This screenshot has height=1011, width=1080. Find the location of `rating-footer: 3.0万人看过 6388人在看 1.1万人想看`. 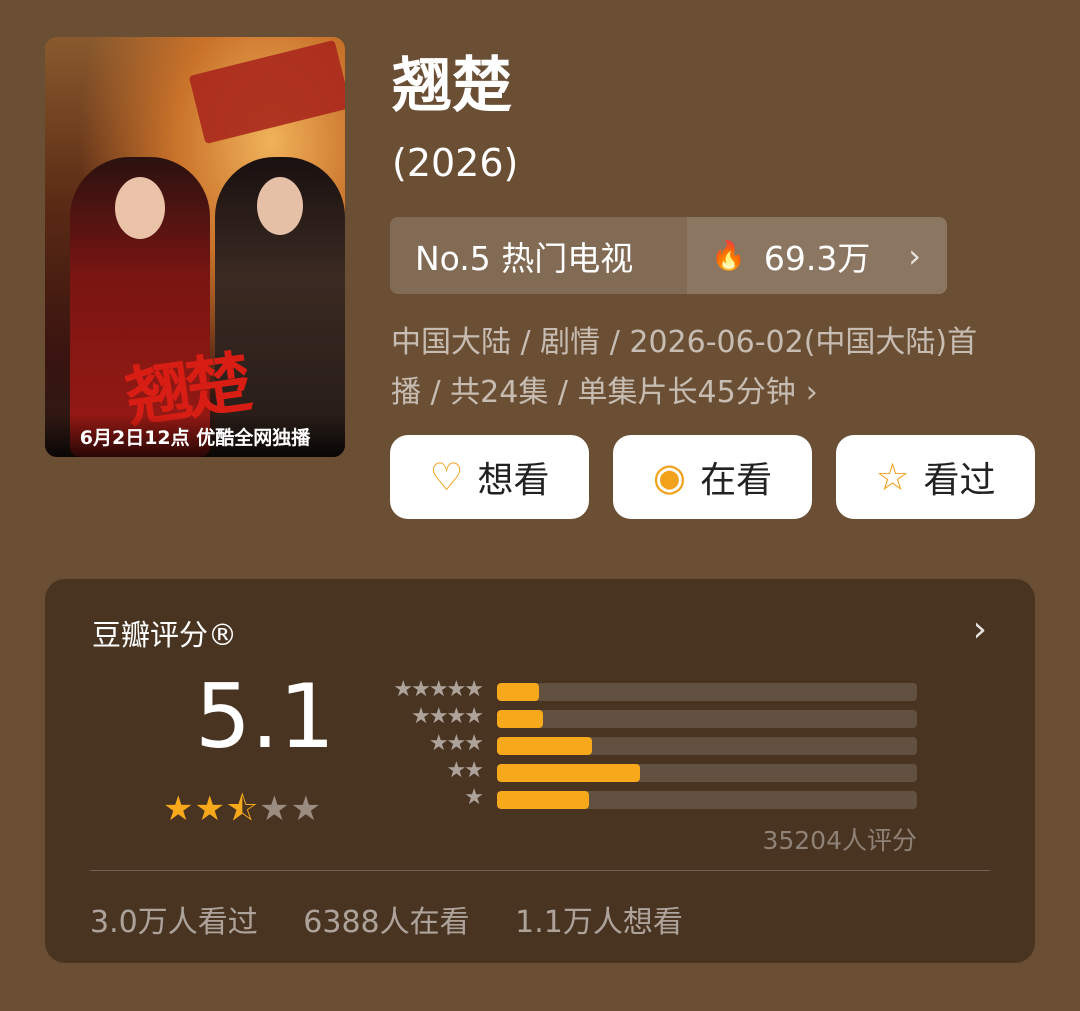

rating-footer: 3.0万人看过 6388人在看 1.1万人想看 is located at coordinates (404, 919).